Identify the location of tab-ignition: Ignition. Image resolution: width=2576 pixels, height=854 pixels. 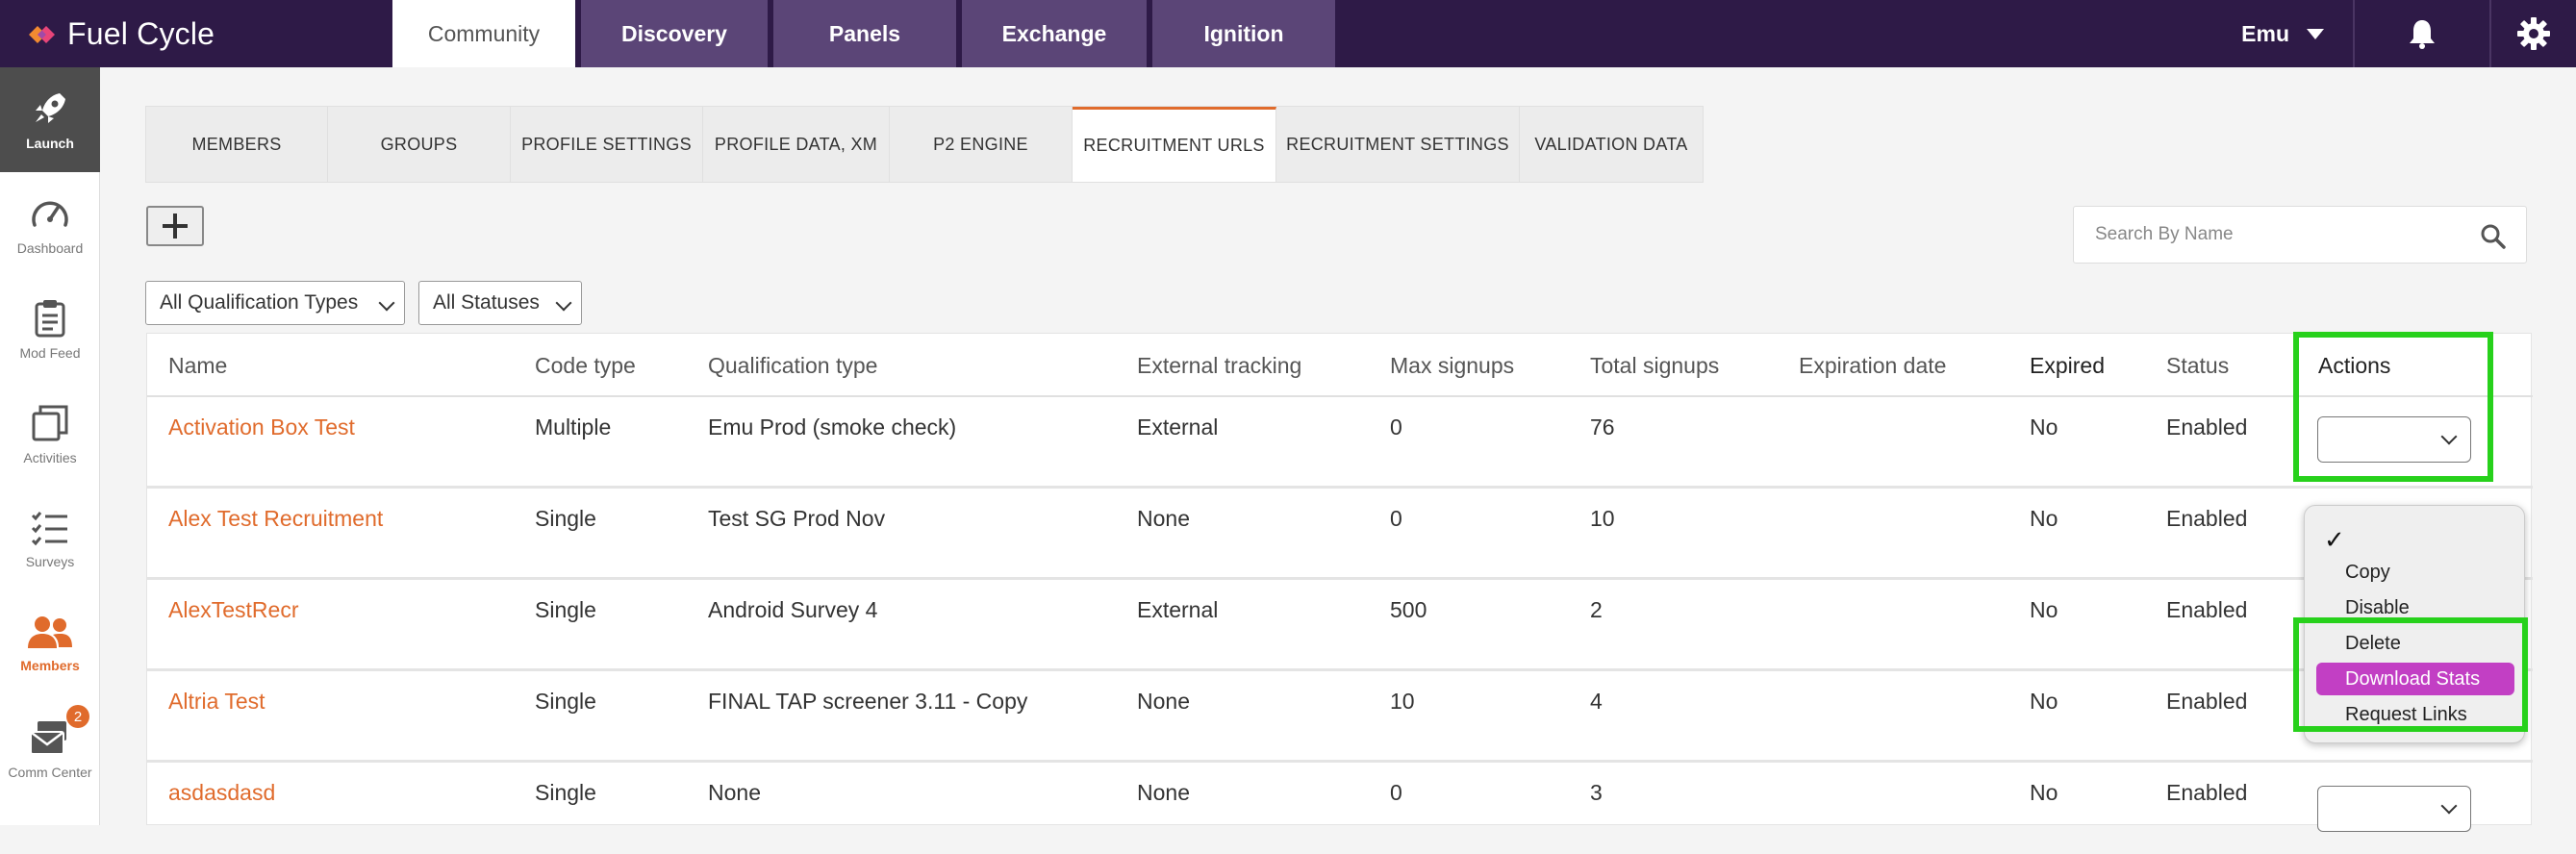
(1243, 33).